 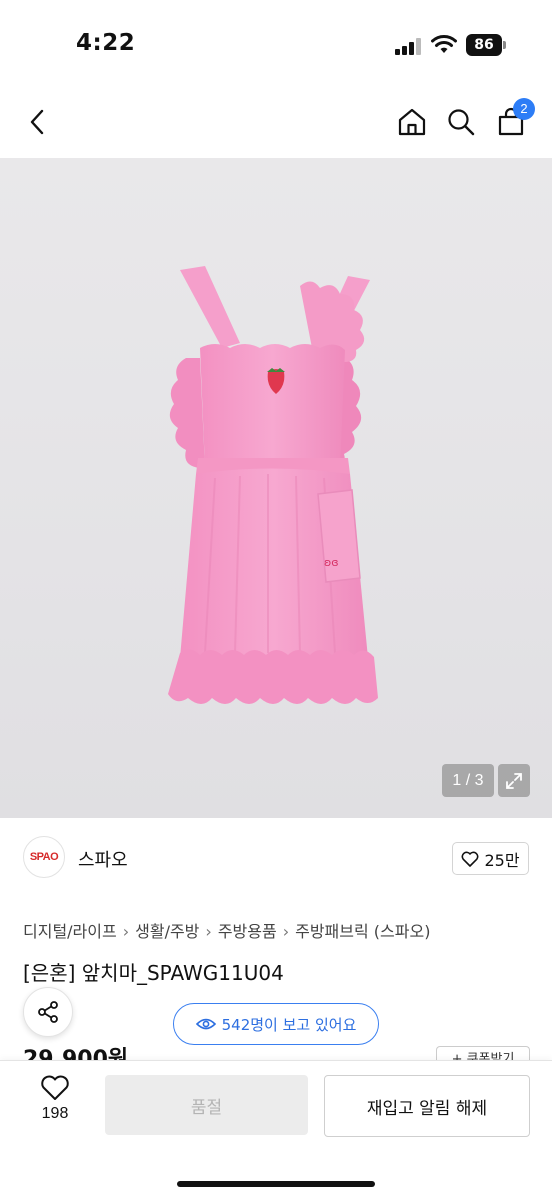 I want to click on share-button, so click(x=48, y=1012).